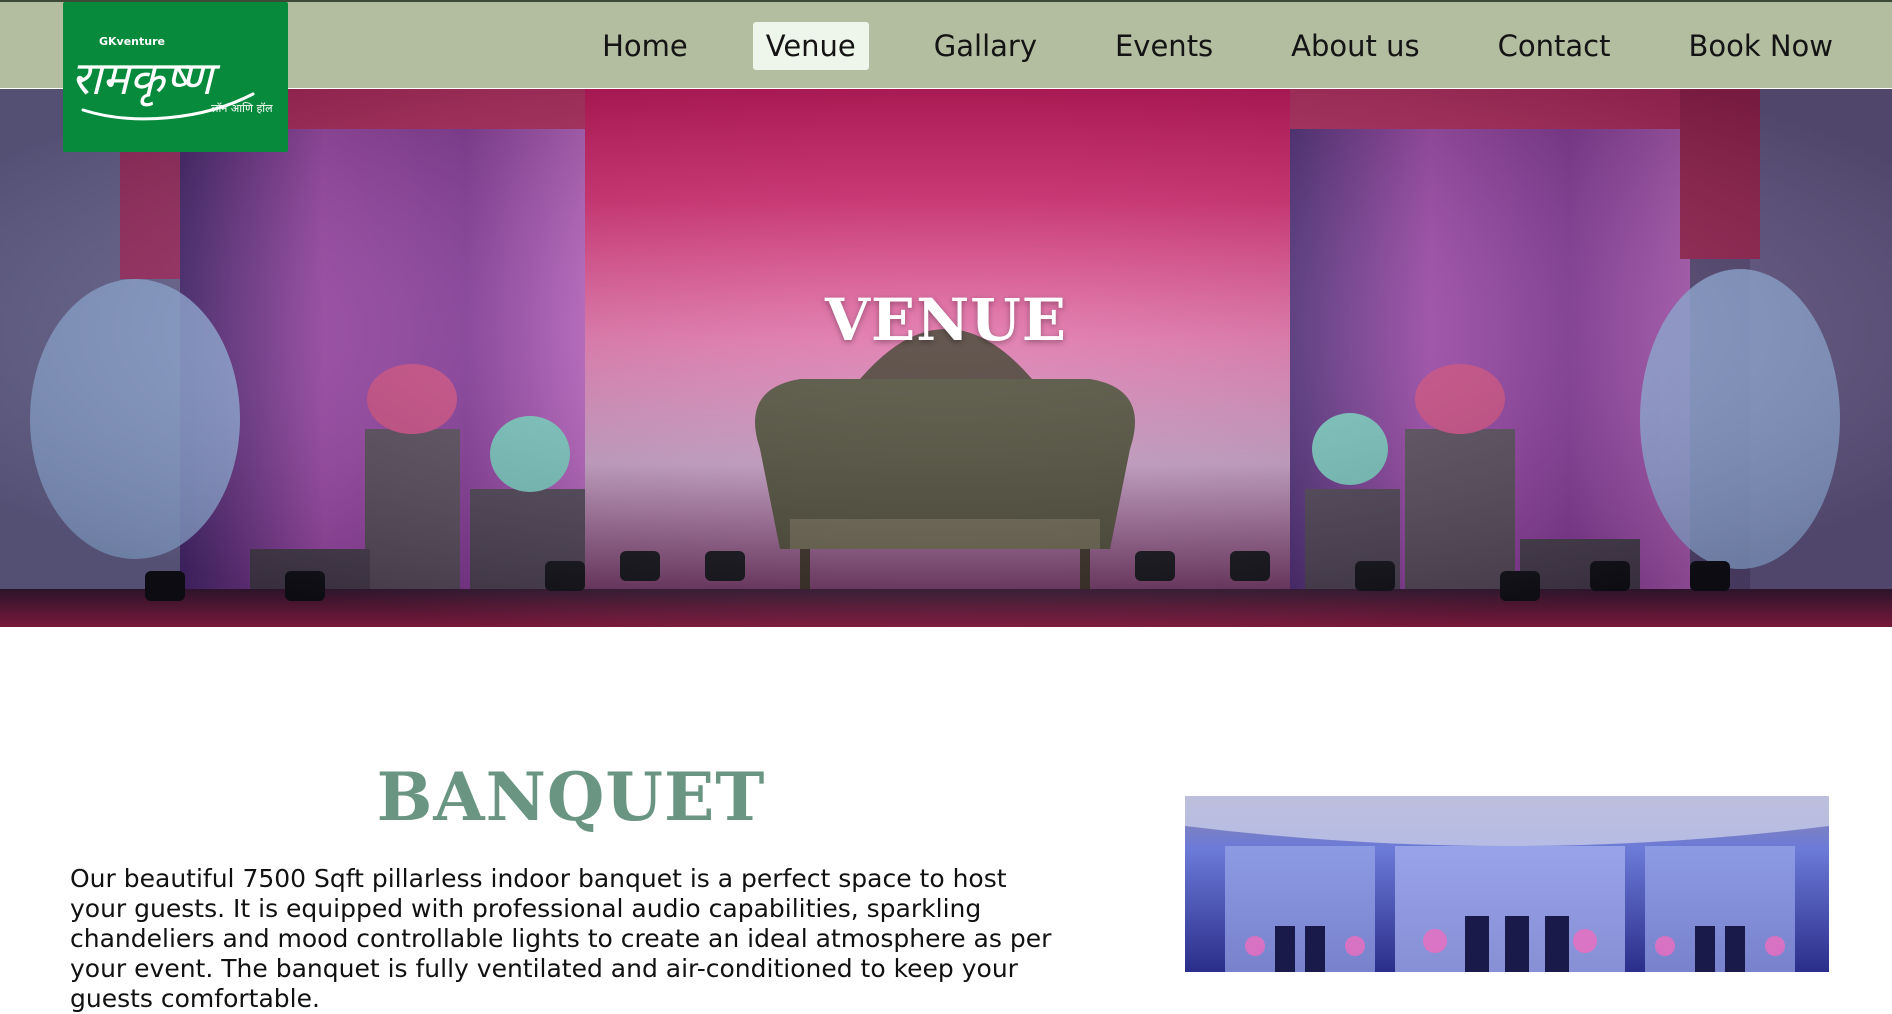 This screenshot has height=1014, width=1892. What do you see at coordinates (571, 797) in the screenshot?
I see `section-title-banquet: BANQUET` at bounding box center [571, 797].